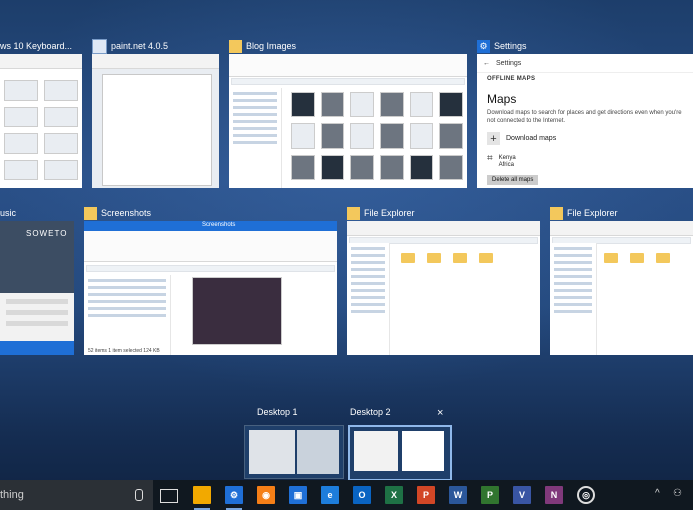  What do you see at coordinates (554, 495) in the screenshot?
I see `onenote-icon: N` at bounding box center [554, 495].